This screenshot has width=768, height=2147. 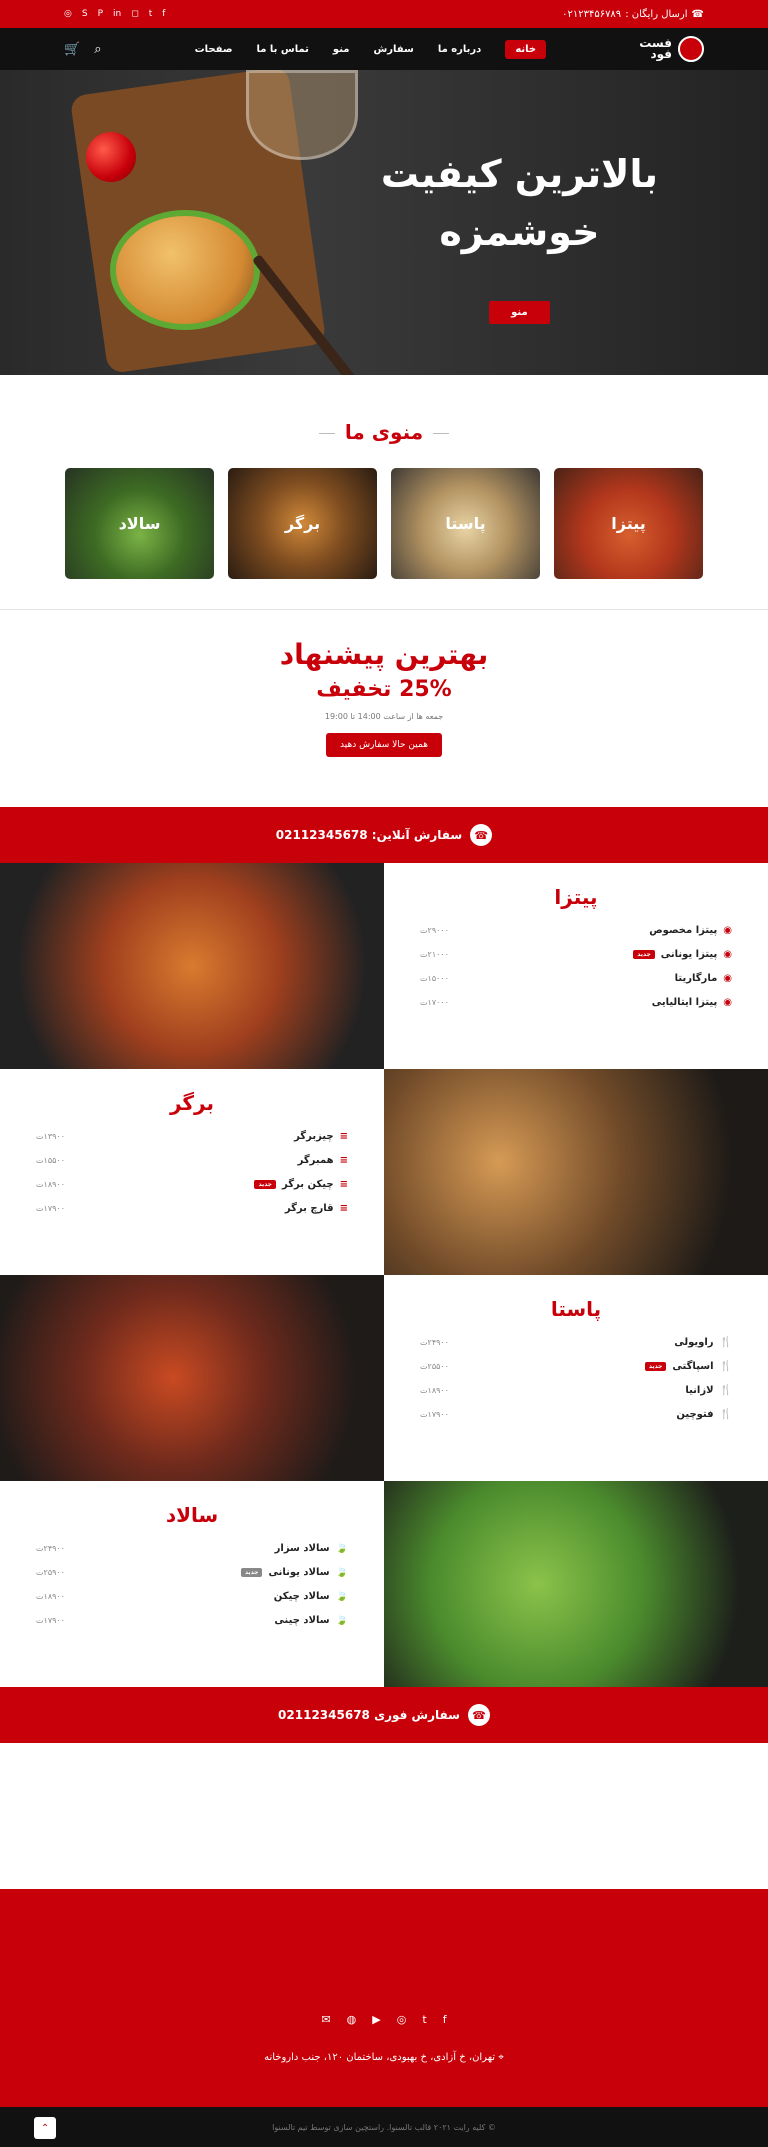 I want to click on search-icon: ⌕, so click(x=97, y=49).